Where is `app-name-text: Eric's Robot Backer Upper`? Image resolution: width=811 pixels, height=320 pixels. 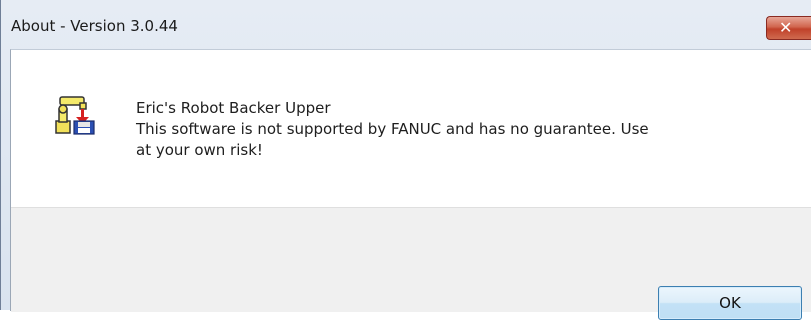 app-name-text: Eric's Robot Backer Upper is located at coordinates (233, 108).